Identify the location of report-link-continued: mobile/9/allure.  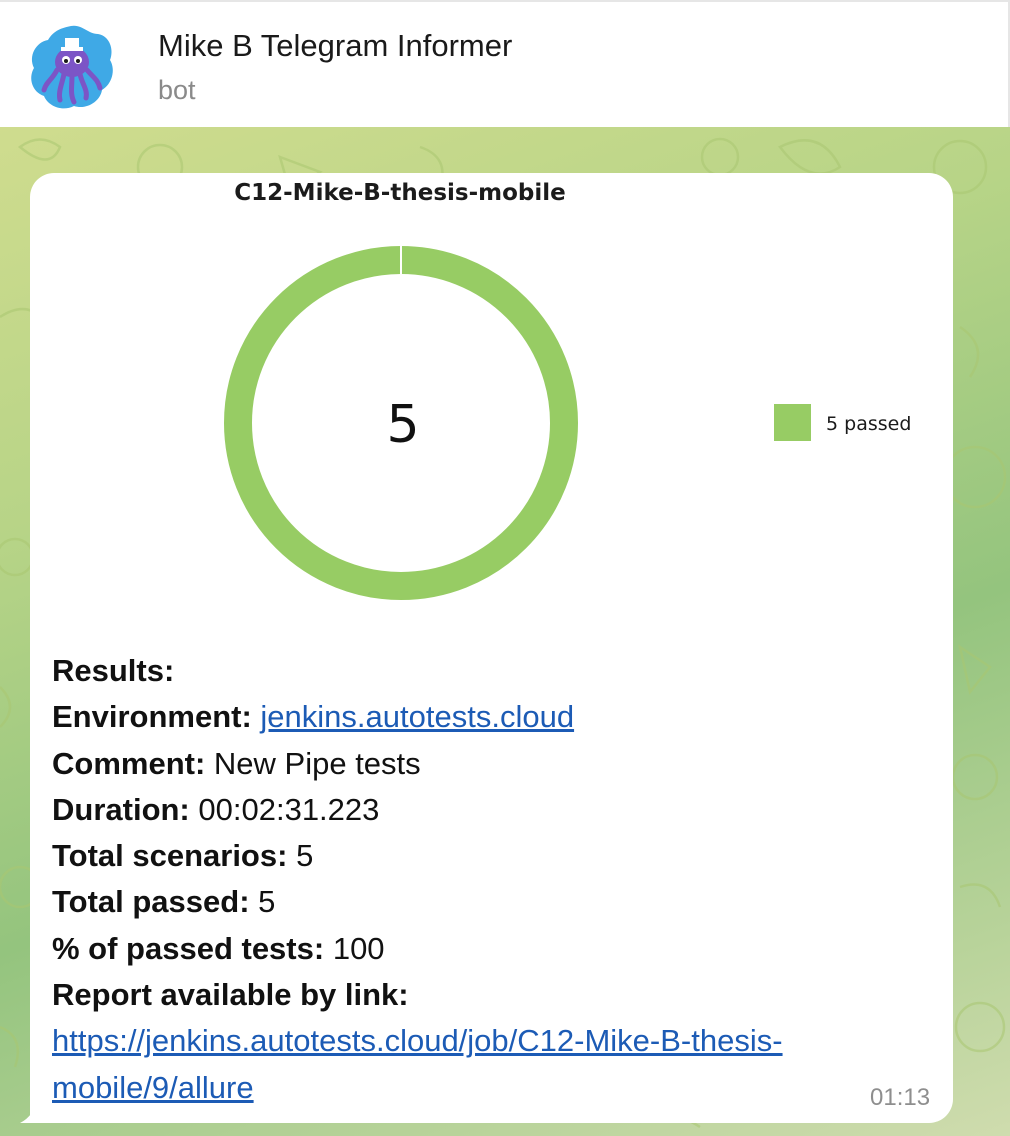
(153, 1087).